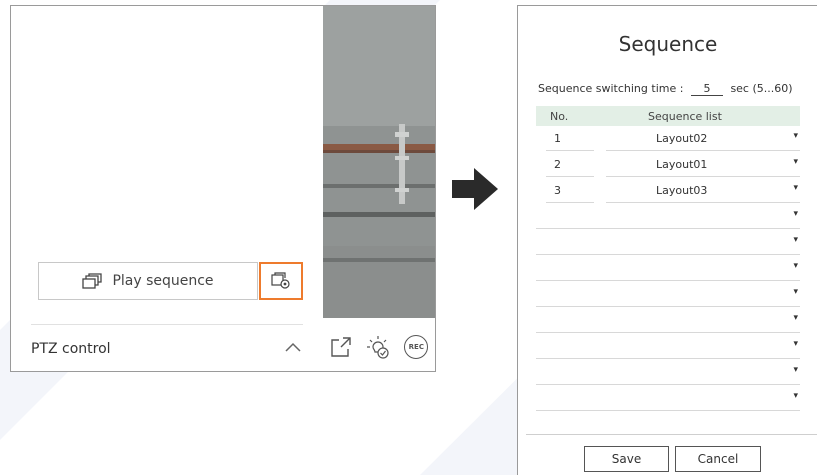  Describe the element at coordinates (341, 347) in the screenshot. I see `popout-icon` at that location.